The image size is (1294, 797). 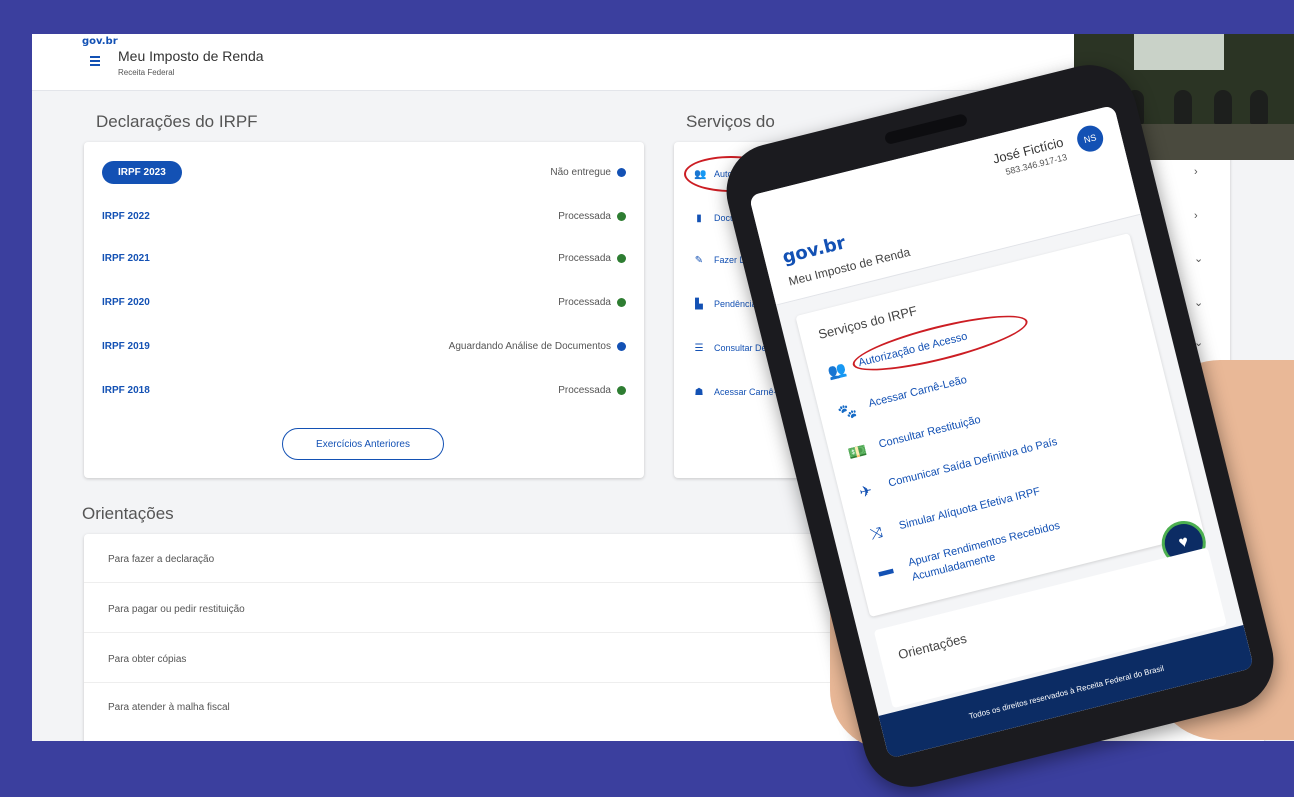 I want to click on irpf-row: IRPF 2020 Processada, so click(x=364, y=302).